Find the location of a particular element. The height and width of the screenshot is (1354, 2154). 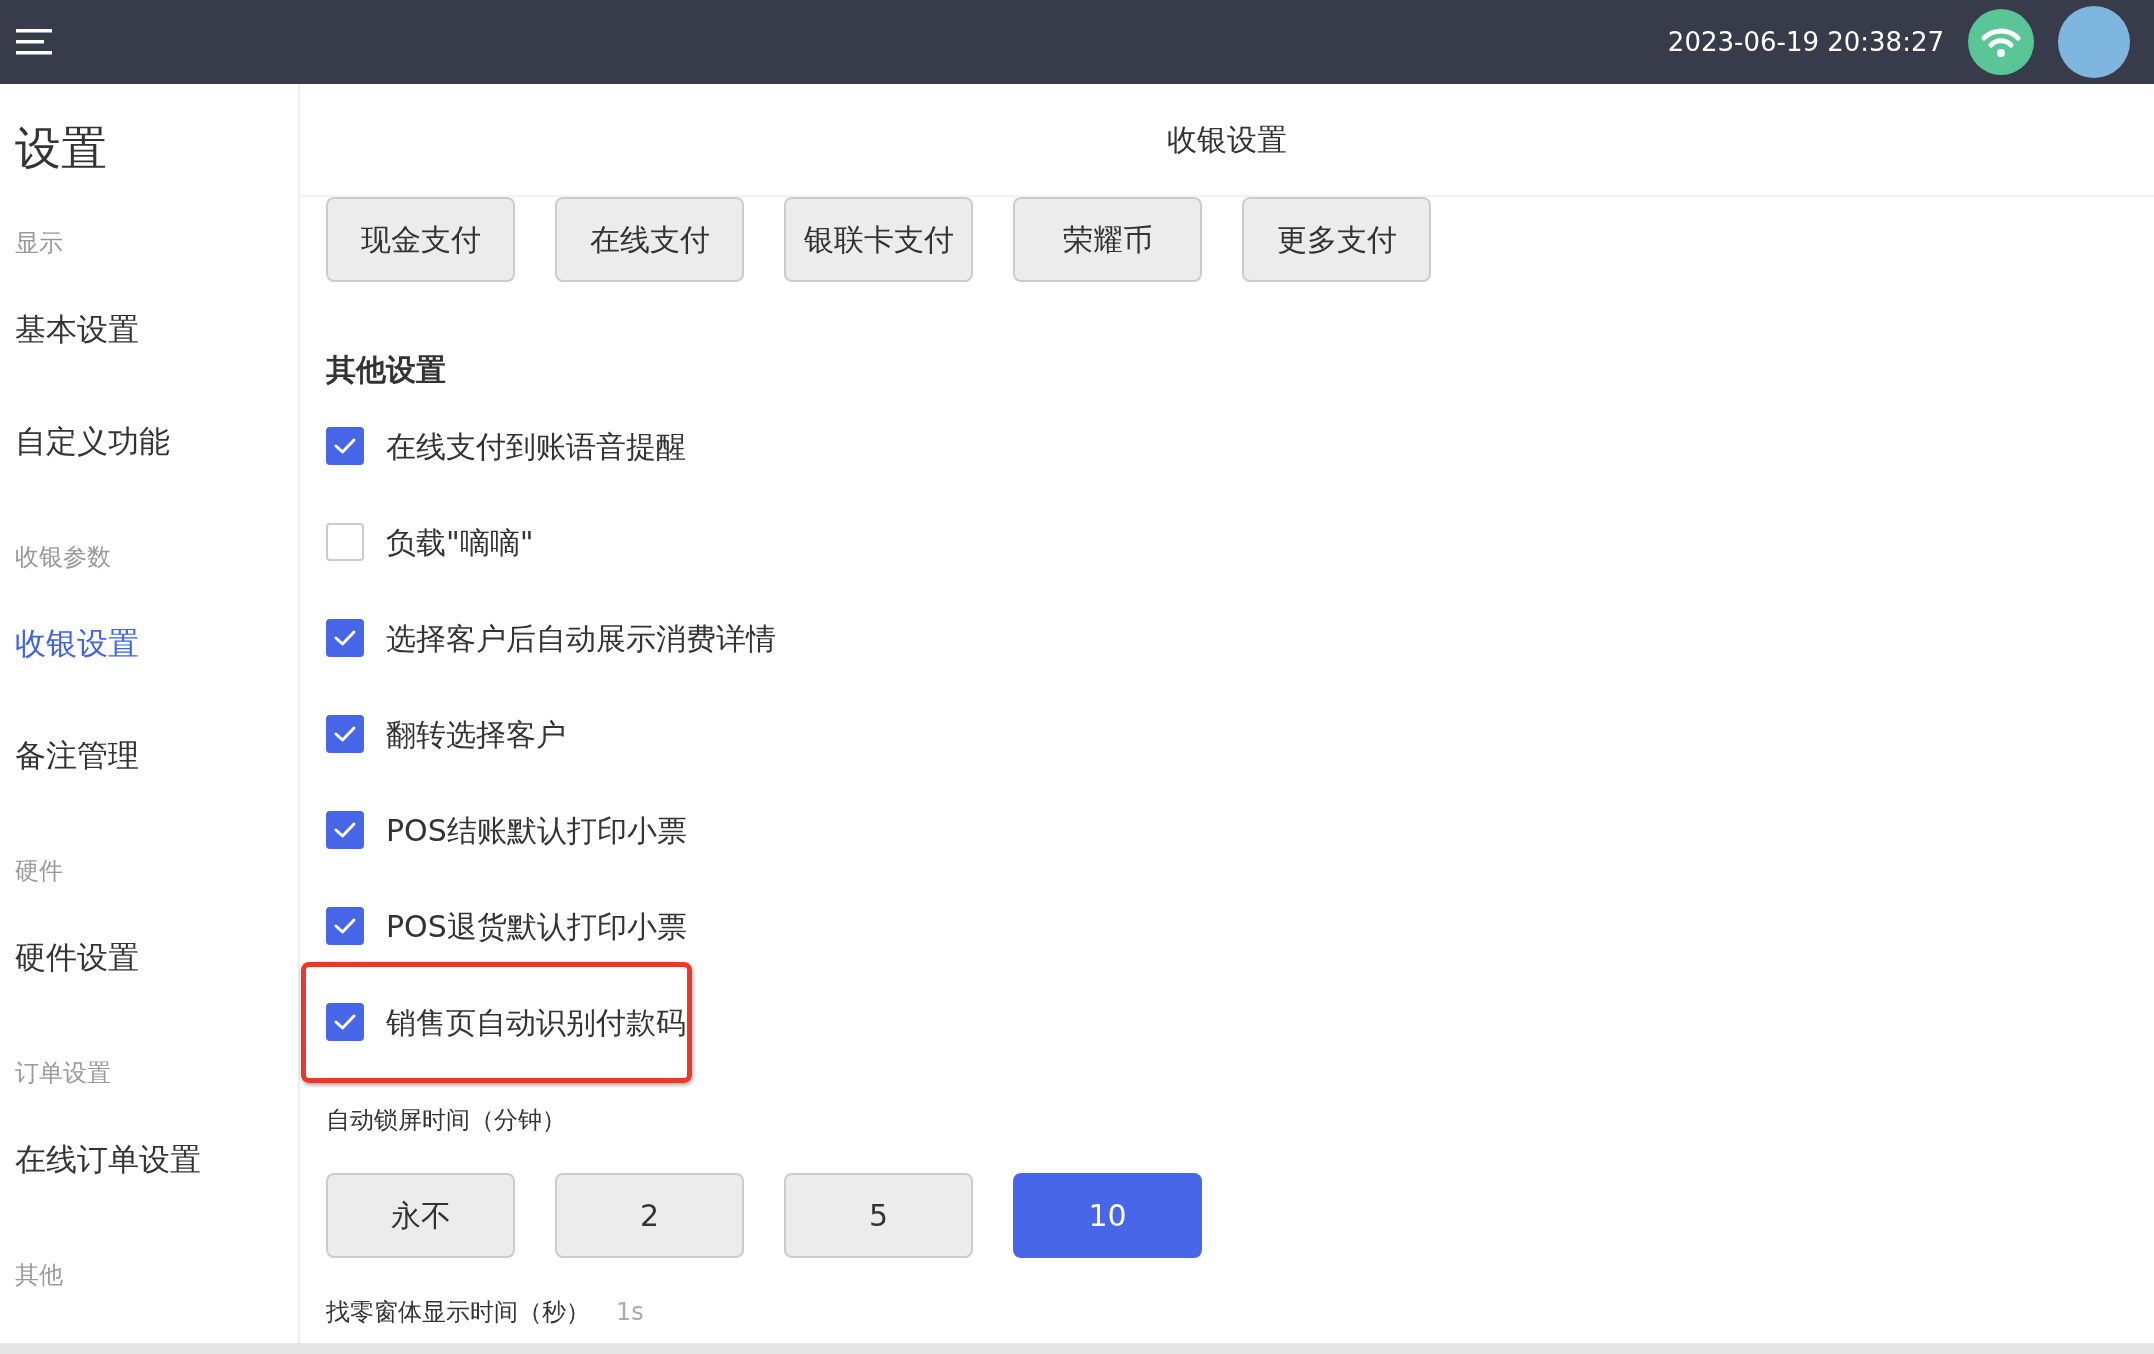

option-row: 翻转选择客户 is located at coordinates (446, 734).